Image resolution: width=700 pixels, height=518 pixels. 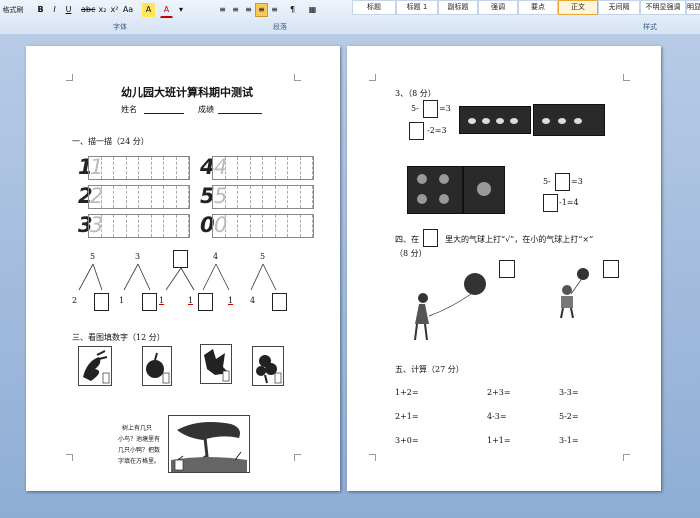 What do you see at coordinates (54, 10) in the screenshot?
I see `italic-button: I` at bounding box center [54, 10].